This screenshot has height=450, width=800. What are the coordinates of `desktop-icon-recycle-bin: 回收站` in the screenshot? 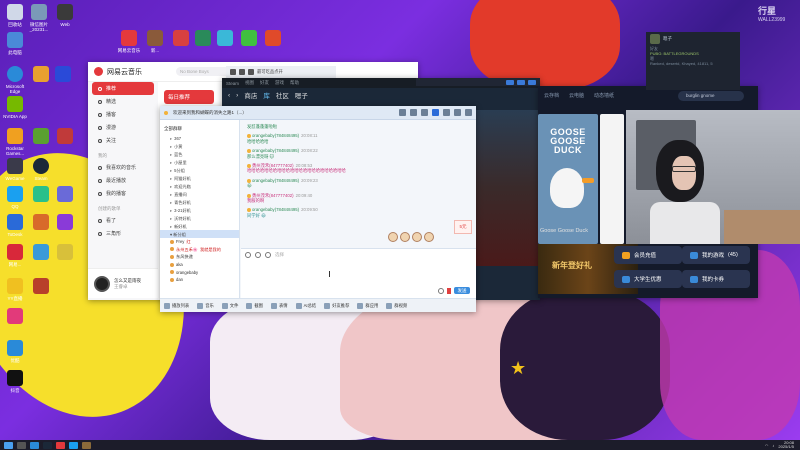 It's located at (15, 15).